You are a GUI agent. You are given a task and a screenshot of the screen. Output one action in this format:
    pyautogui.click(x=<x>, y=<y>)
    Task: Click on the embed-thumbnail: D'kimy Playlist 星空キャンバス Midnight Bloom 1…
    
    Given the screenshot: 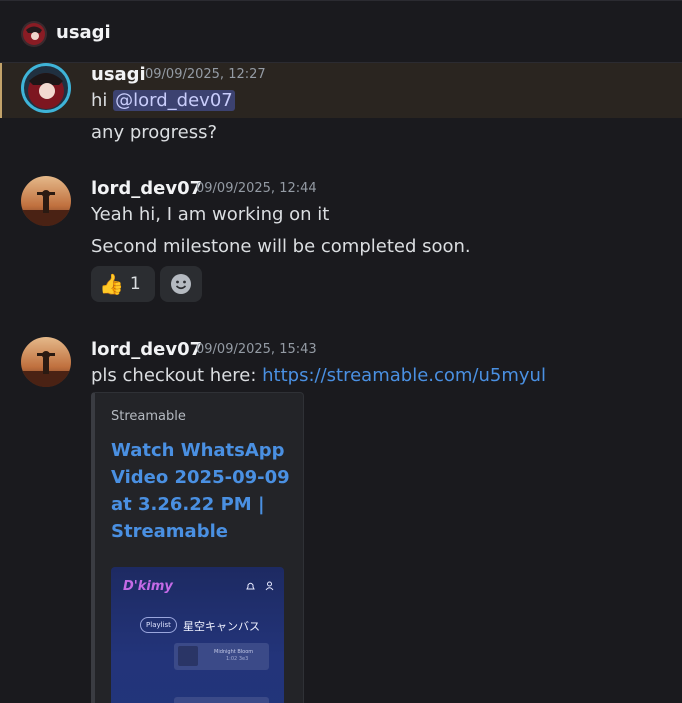 What is the action you would take?
    pyautogui.click(x=197, y=635)
    